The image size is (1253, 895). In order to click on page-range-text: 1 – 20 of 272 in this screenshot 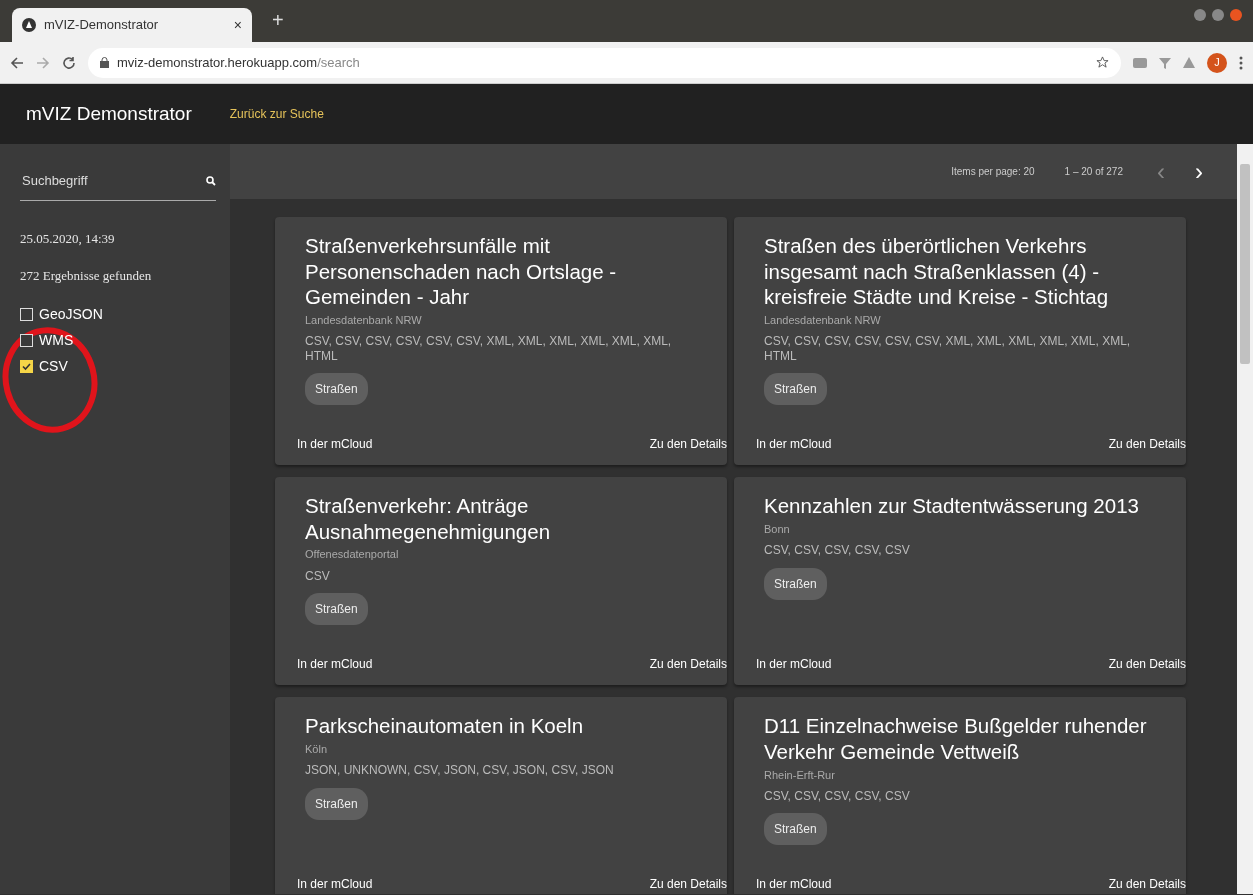, I will do `click(1093, 172)`.